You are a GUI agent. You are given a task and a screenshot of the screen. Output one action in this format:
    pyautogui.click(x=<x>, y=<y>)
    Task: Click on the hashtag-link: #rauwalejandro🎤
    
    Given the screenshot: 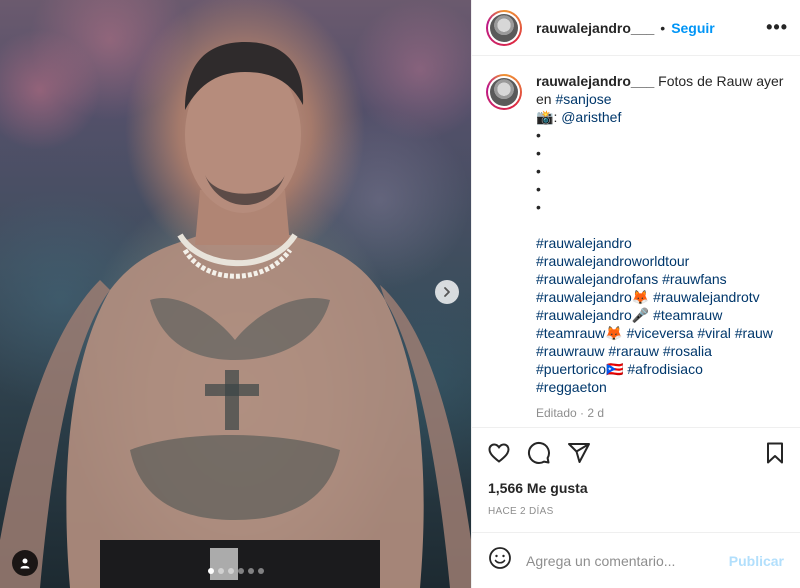 What is the action you would take?
    pyautogui.click(x=592, y=315)
    